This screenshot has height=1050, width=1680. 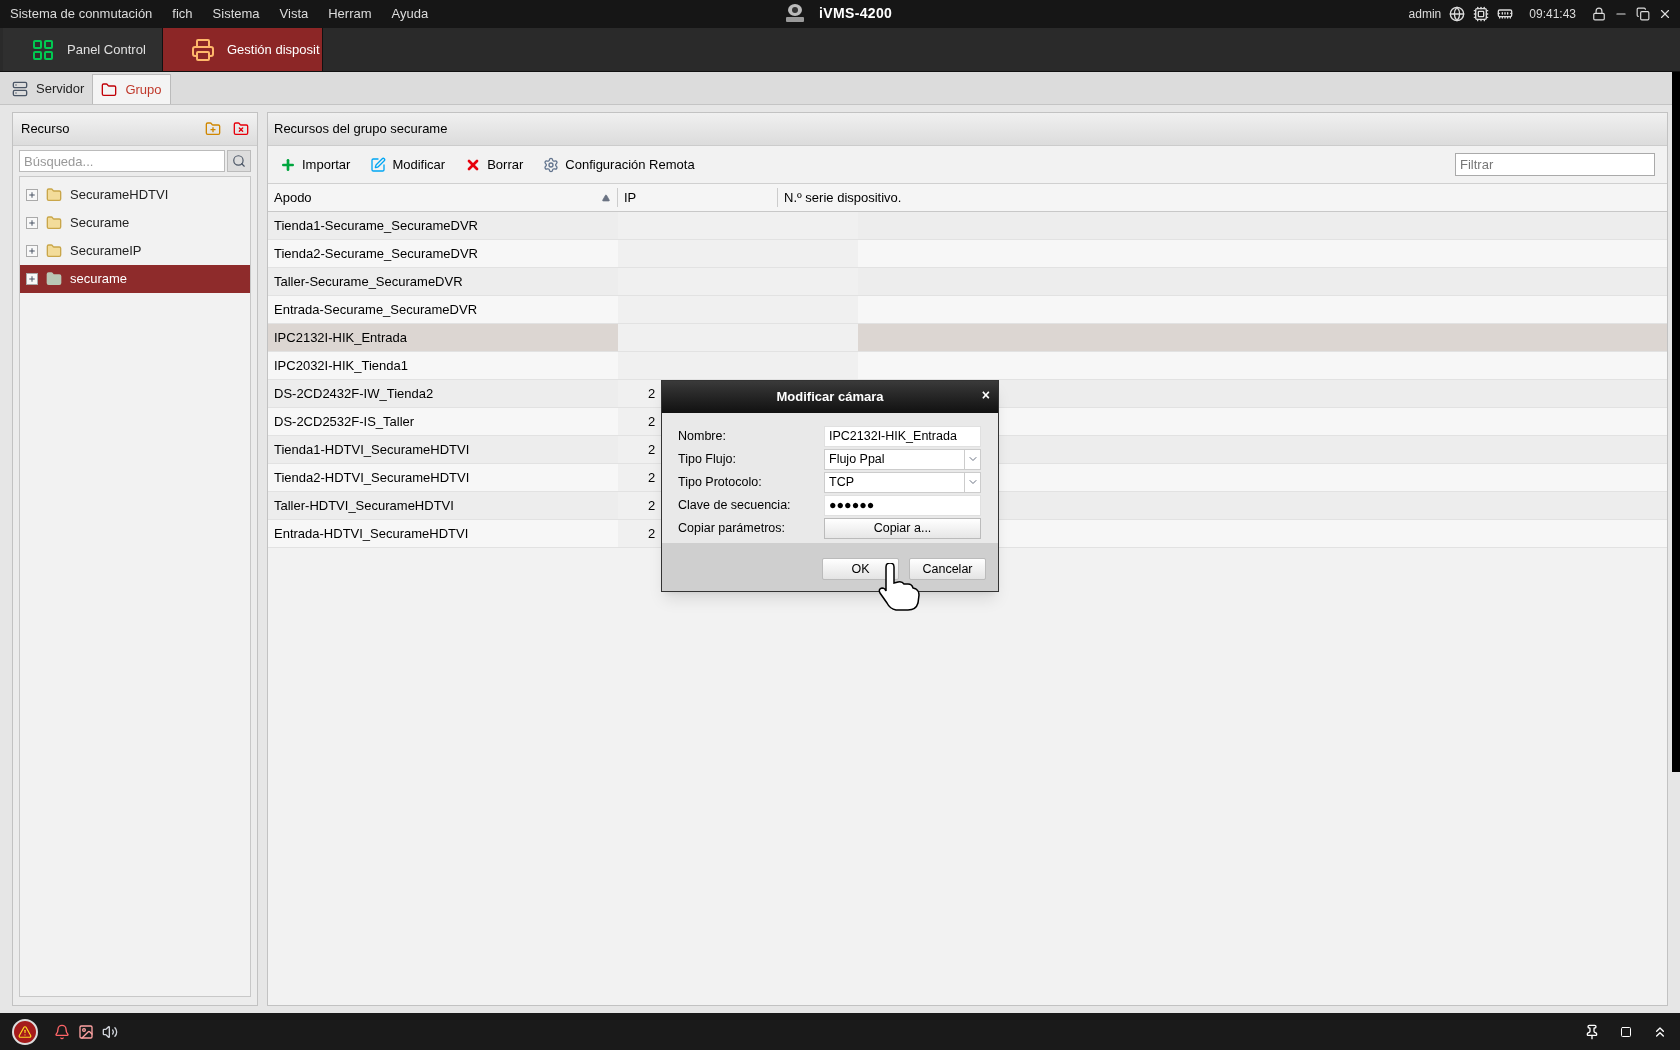 I want to click on table-cell-text: Taller-Securame_SecurameDVR, so click(x=368, y=281).